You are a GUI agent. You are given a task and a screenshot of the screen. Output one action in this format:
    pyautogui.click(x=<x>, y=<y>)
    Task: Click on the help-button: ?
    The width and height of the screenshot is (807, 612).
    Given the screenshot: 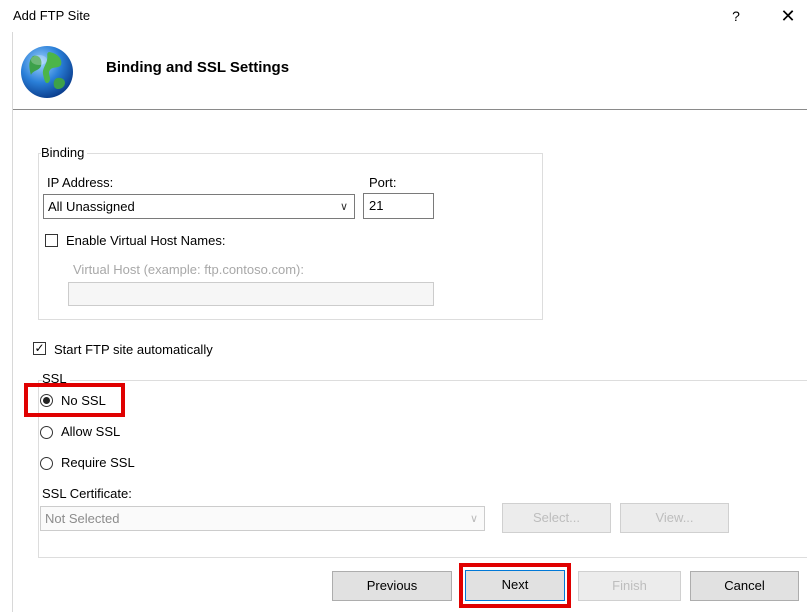 What is the action you would take?
    pyautogui.click(x=736, y=16)
    